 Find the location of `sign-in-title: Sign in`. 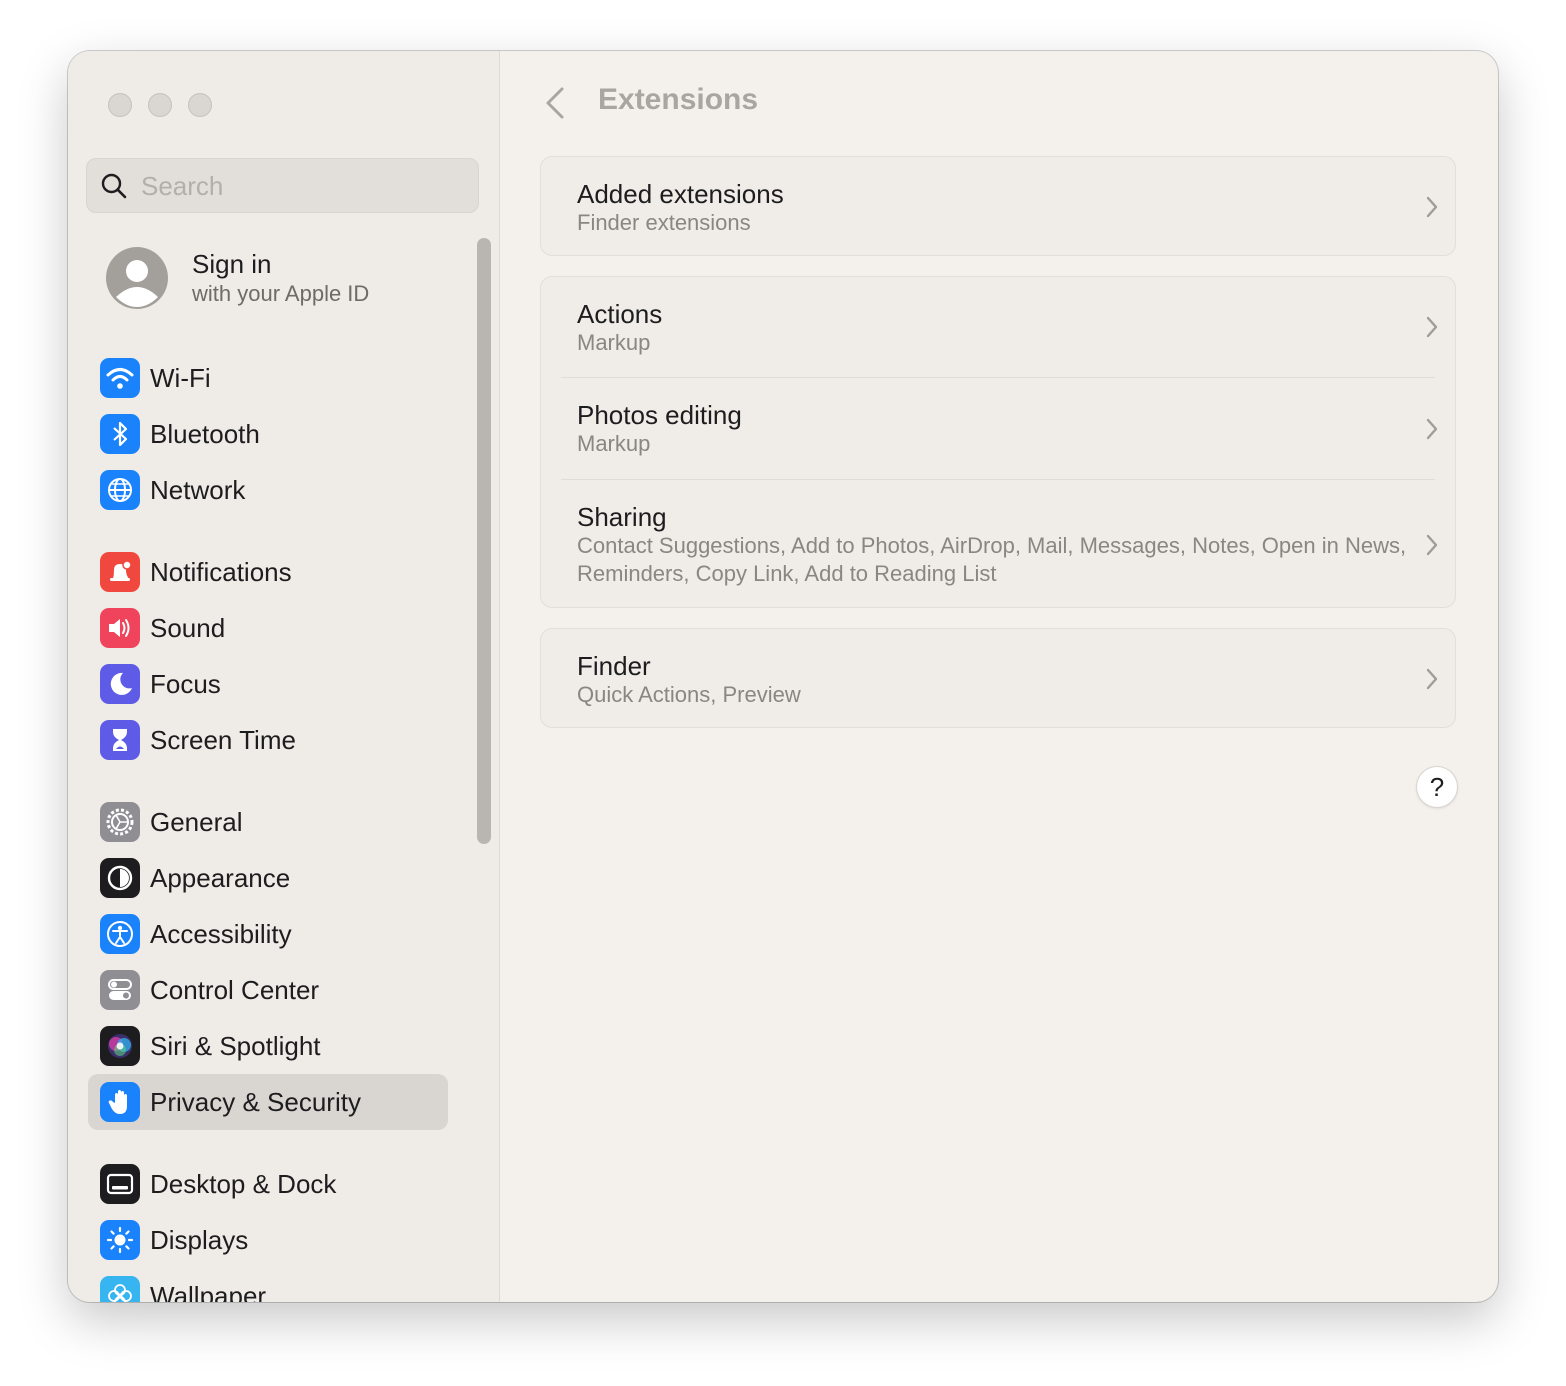

sign-in-title: Sign in is located at coordinates (232, 264).